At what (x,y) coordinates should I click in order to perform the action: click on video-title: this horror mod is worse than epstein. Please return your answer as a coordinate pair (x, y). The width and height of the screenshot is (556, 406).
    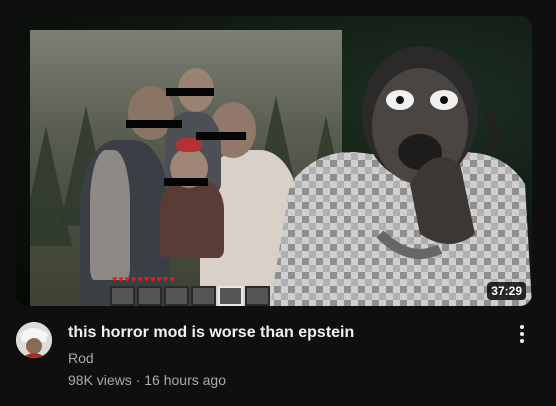
    Looking at the image, I should click on (278, 333).